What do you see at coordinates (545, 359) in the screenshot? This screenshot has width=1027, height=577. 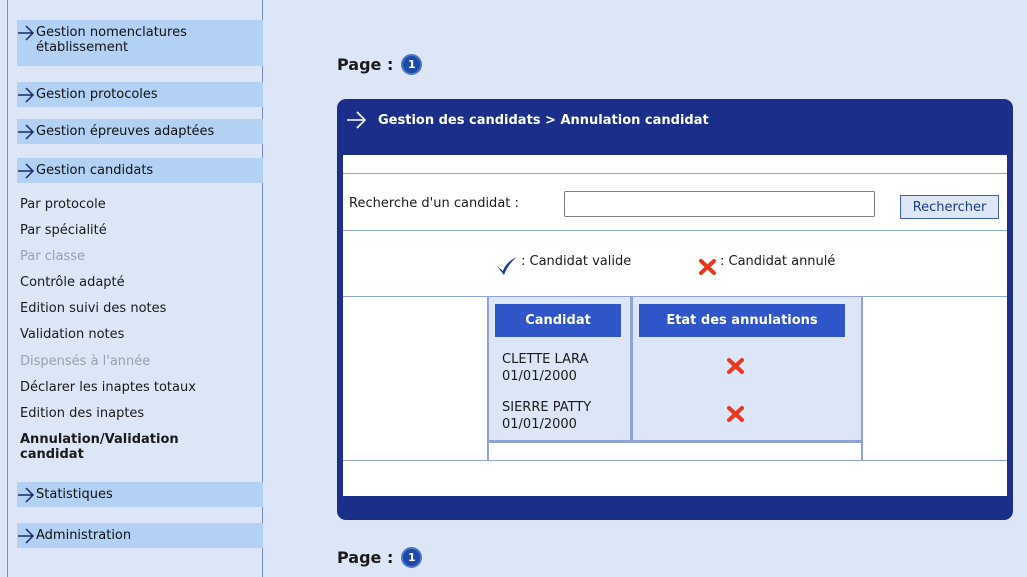 I see `candidate-name: CLETTE LARA` at bounding box center [545, 359].